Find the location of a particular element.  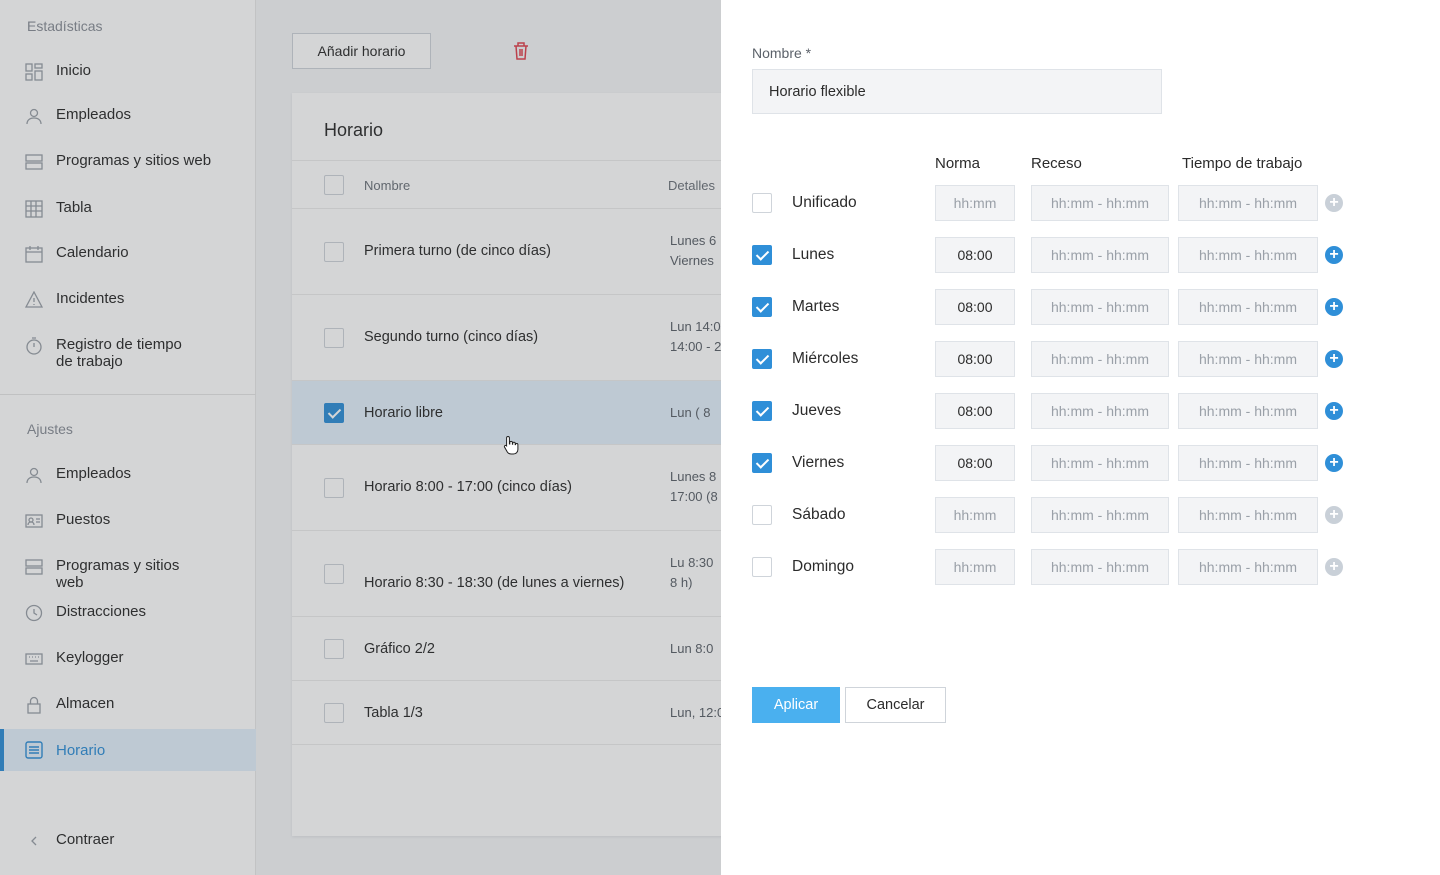

sidebar-item-label: Horario is located at coordinates (81, 750).